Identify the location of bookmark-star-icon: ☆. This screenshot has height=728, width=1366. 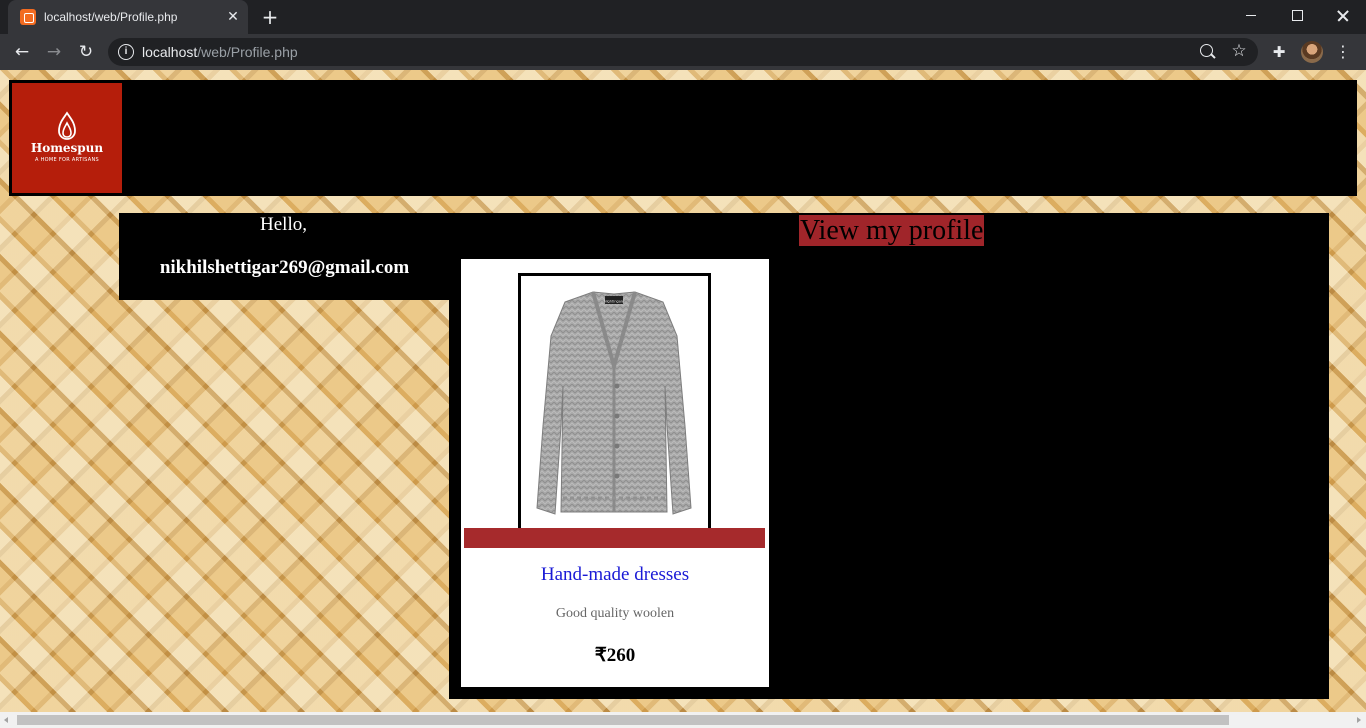
(1239, 51).